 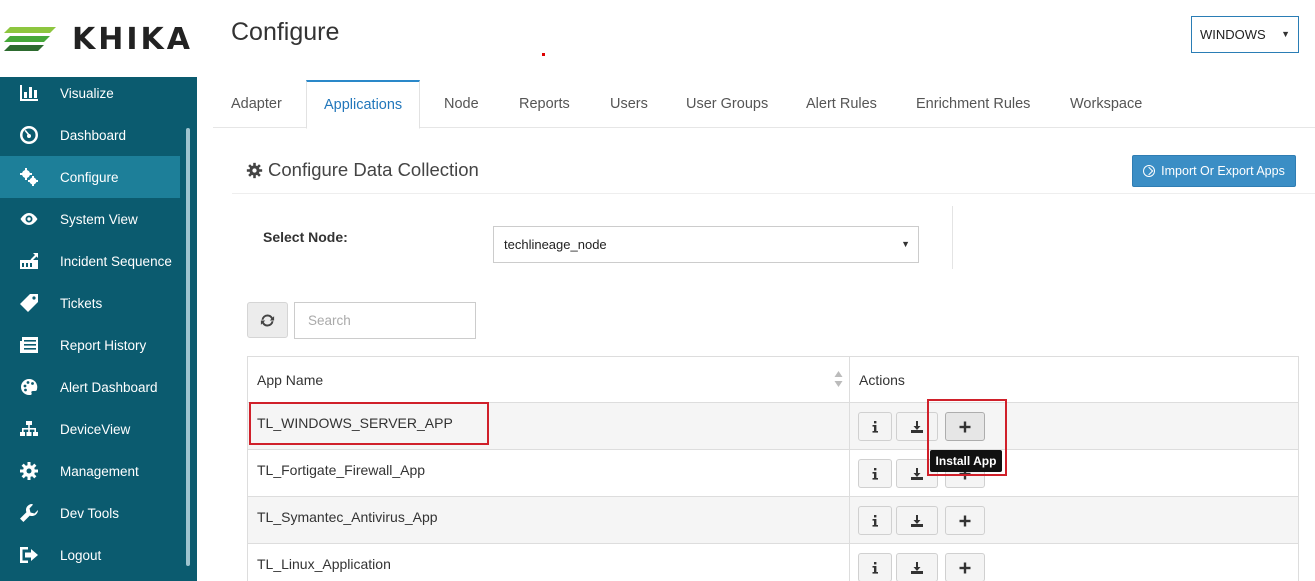 I want to click on gears-icon, so click(x=29, y=177).